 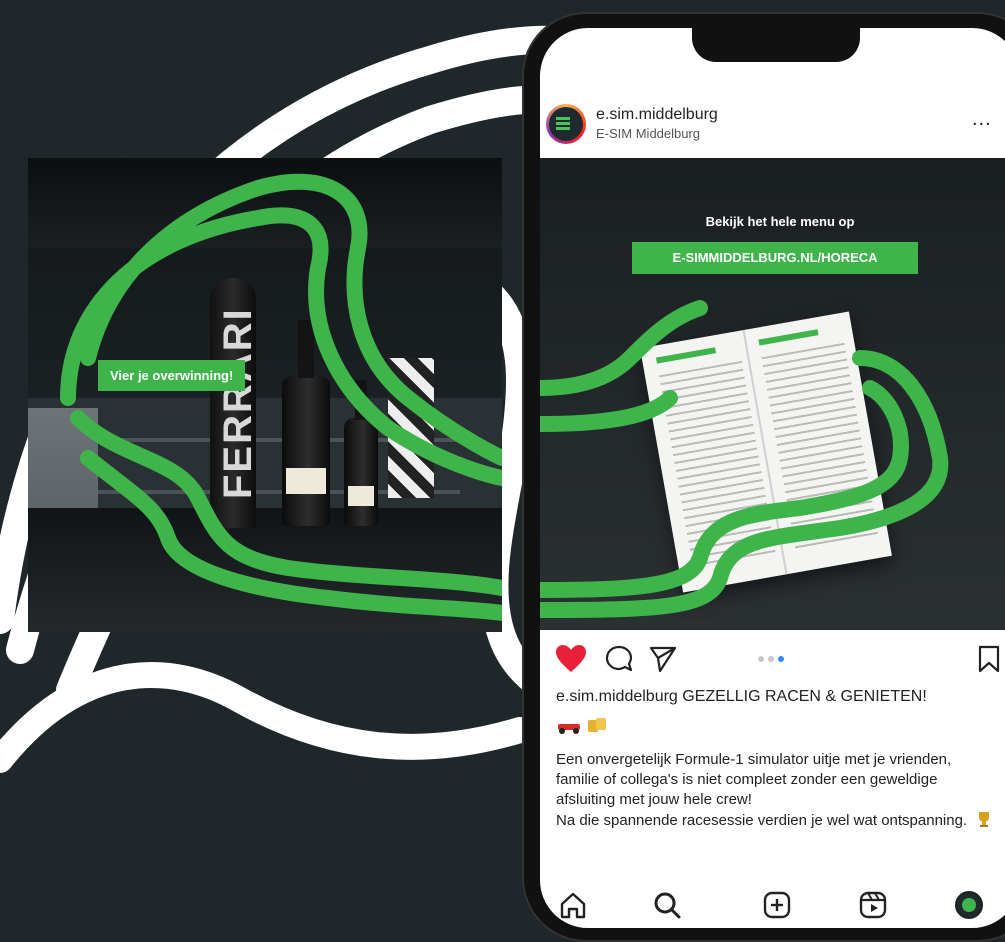 What do you see at coordinates (172, 375) in the screenshot?
I see `promo-label: Vier je overwinning!` at bounding box center [172, 375].